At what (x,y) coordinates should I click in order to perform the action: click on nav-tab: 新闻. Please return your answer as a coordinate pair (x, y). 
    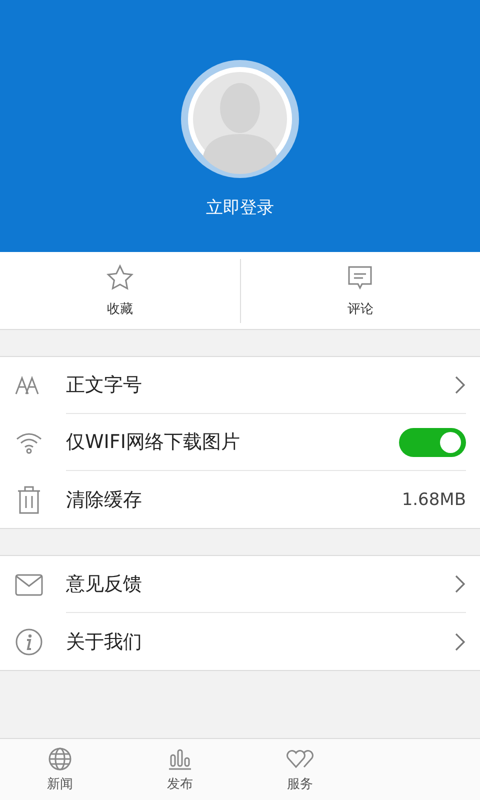
    Looking at the image, I should click on (60, 769).